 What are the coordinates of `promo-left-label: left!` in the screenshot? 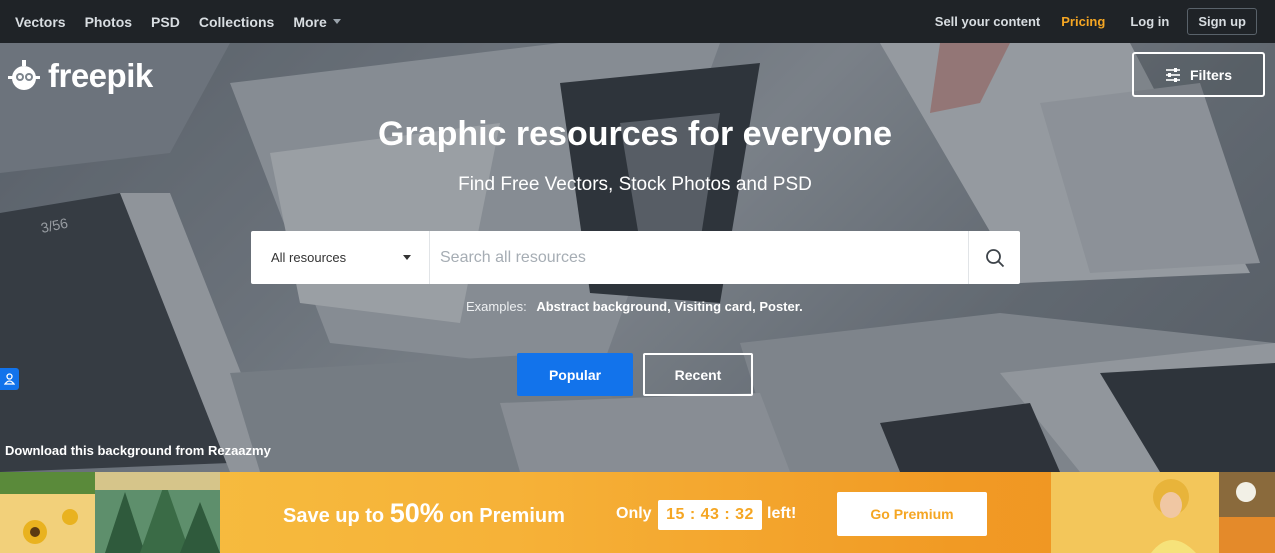 It's located at (782, 513).